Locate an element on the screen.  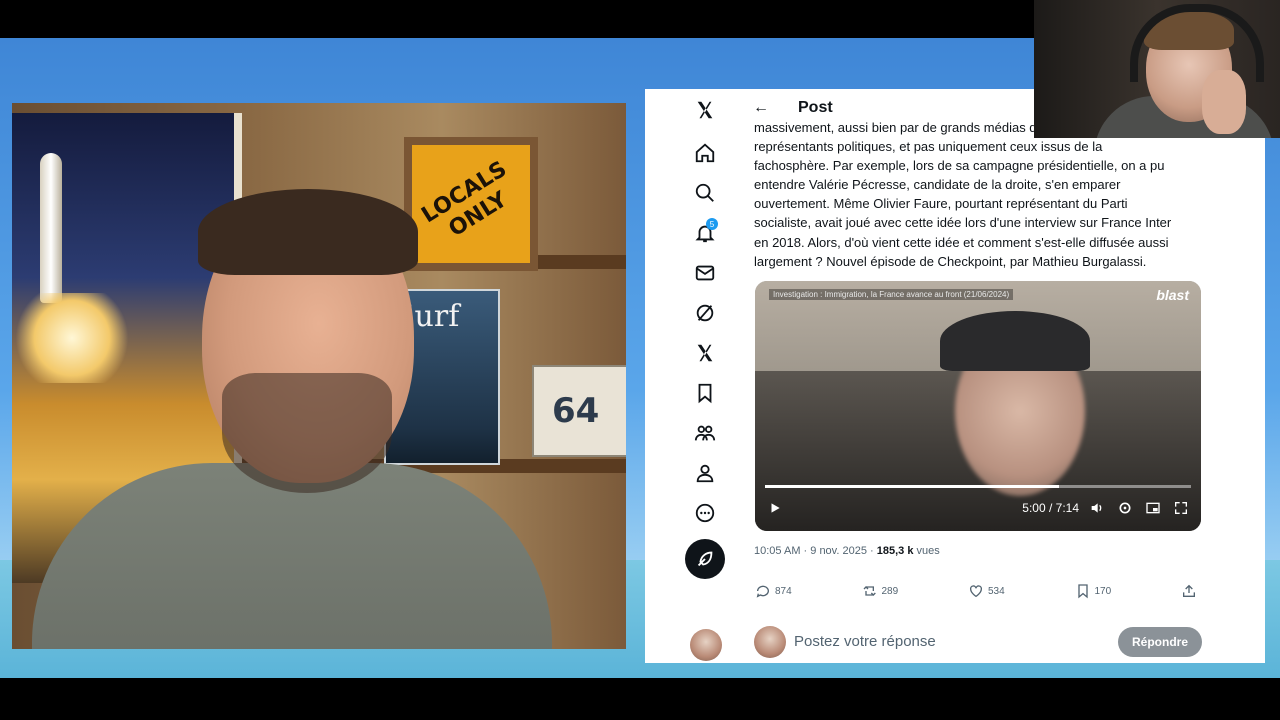
viewer-hand is located at coordinates (1224, 102).